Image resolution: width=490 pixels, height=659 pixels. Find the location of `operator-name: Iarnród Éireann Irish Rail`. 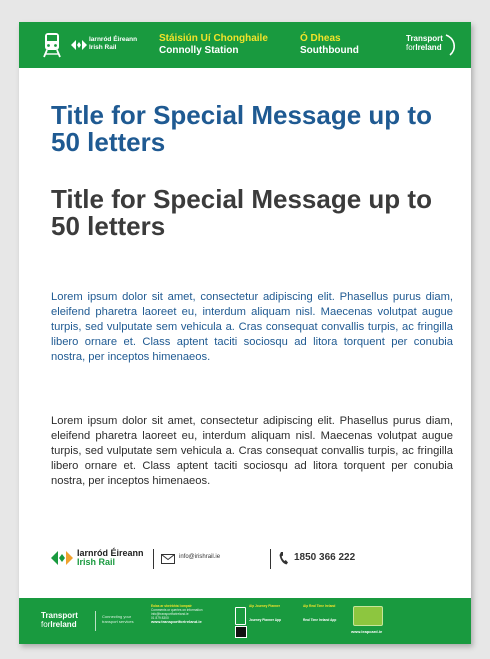

operator-name: Iarnród Éireann Irish Rail is located at coordinates (113, 43).